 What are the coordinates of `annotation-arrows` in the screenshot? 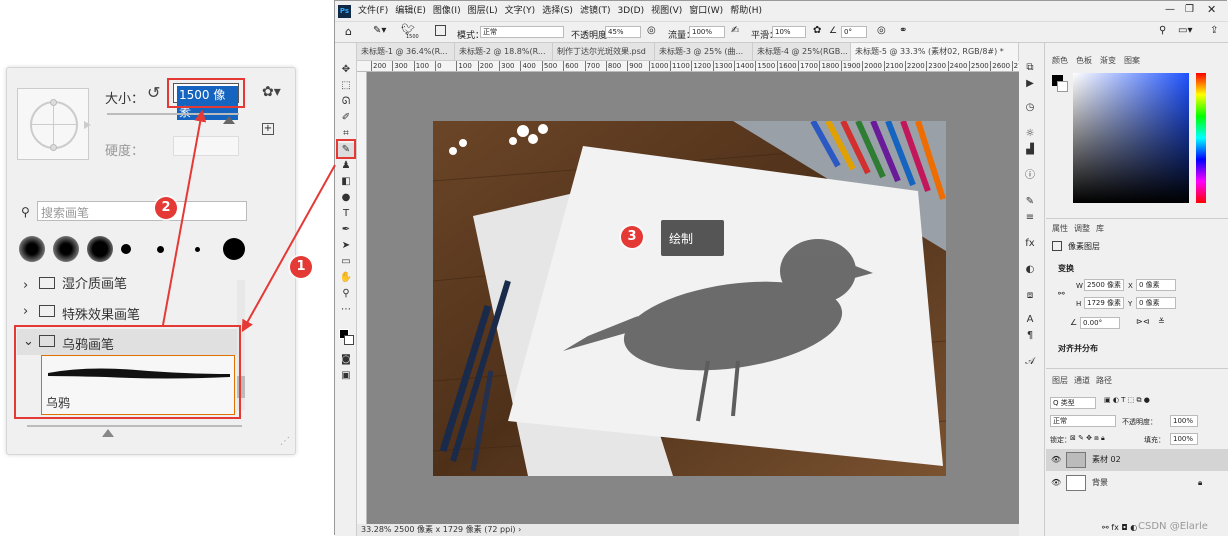 It's located at (249, 221).